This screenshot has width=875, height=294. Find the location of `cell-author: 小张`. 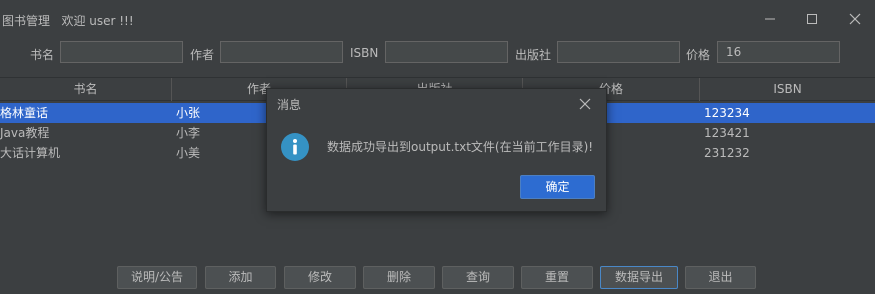

cell-author: 小张 is located at coordinates (188, 113).